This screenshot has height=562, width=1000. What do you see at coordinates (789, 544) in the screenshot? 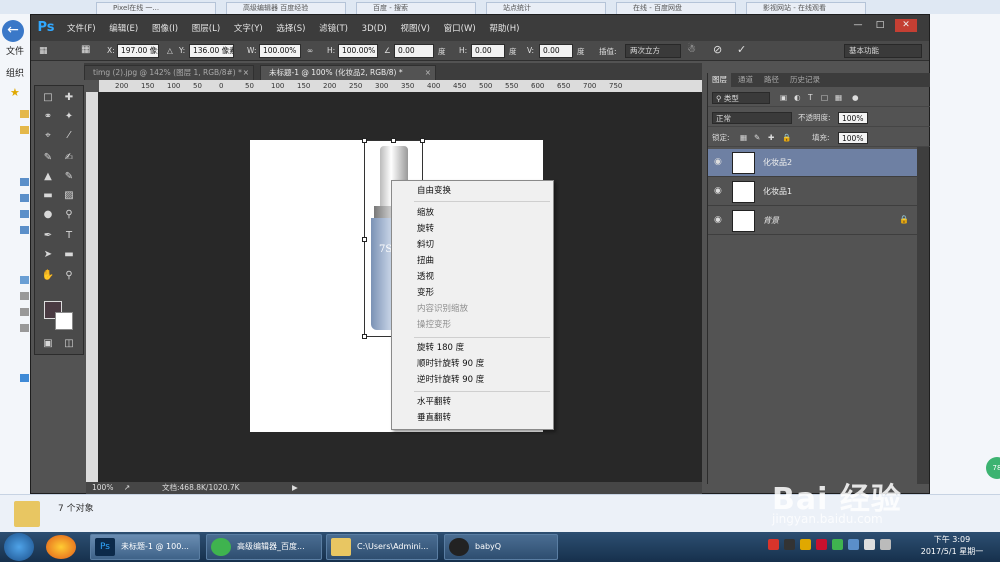
I see `qq-tray-icon` at bounding box center [789, 544].